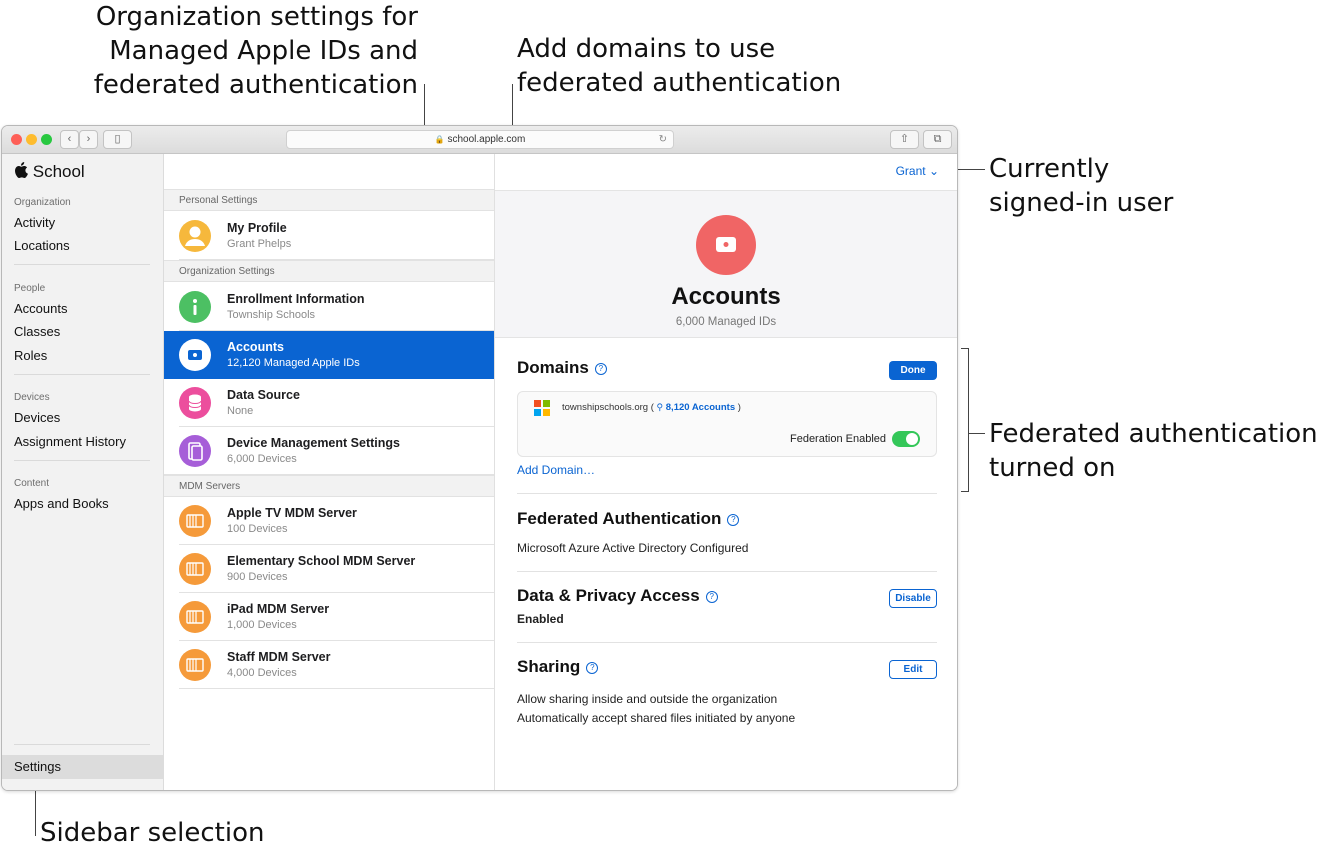  I want to click on list-item-ipad-mdm-server: iPad MDM Server 1,000 Devices, so click(329, 617).